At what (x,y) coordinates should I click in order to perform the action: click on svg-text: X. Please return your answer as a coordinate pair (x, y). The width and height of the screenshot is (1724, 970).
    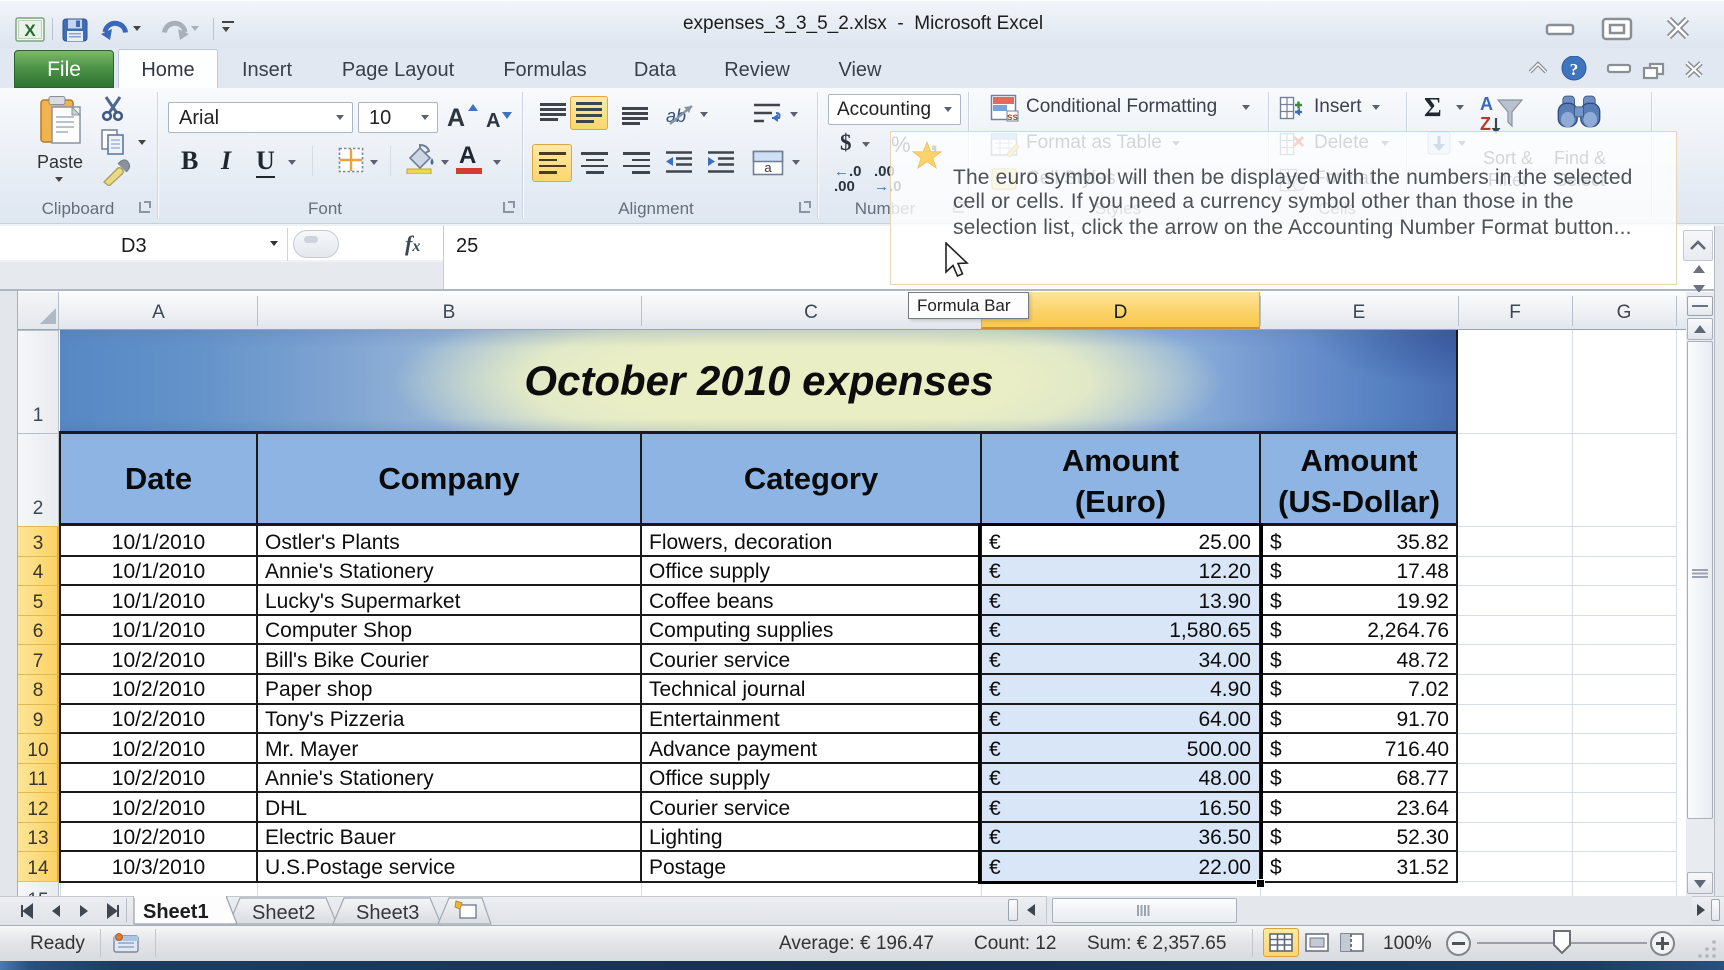
    Looking at the image, I should click on (30, 30).